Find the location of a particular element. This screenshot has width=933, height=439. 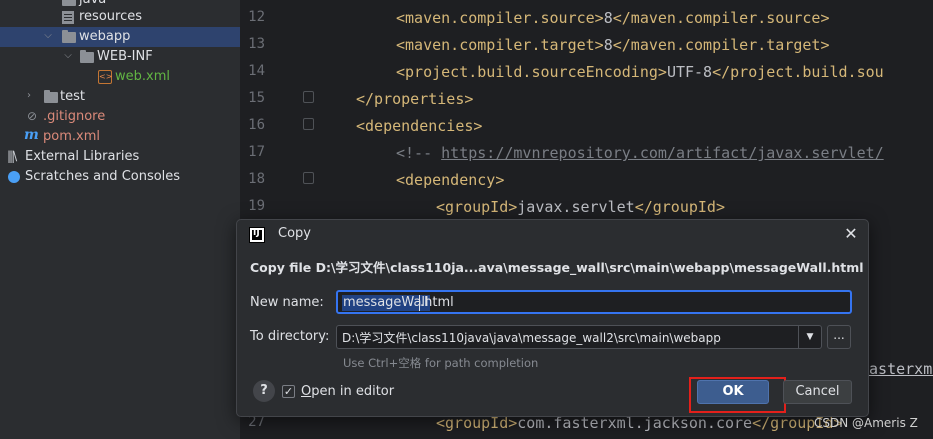

open-in-editor-label: Open in editor is located at coordinates (347, 391).